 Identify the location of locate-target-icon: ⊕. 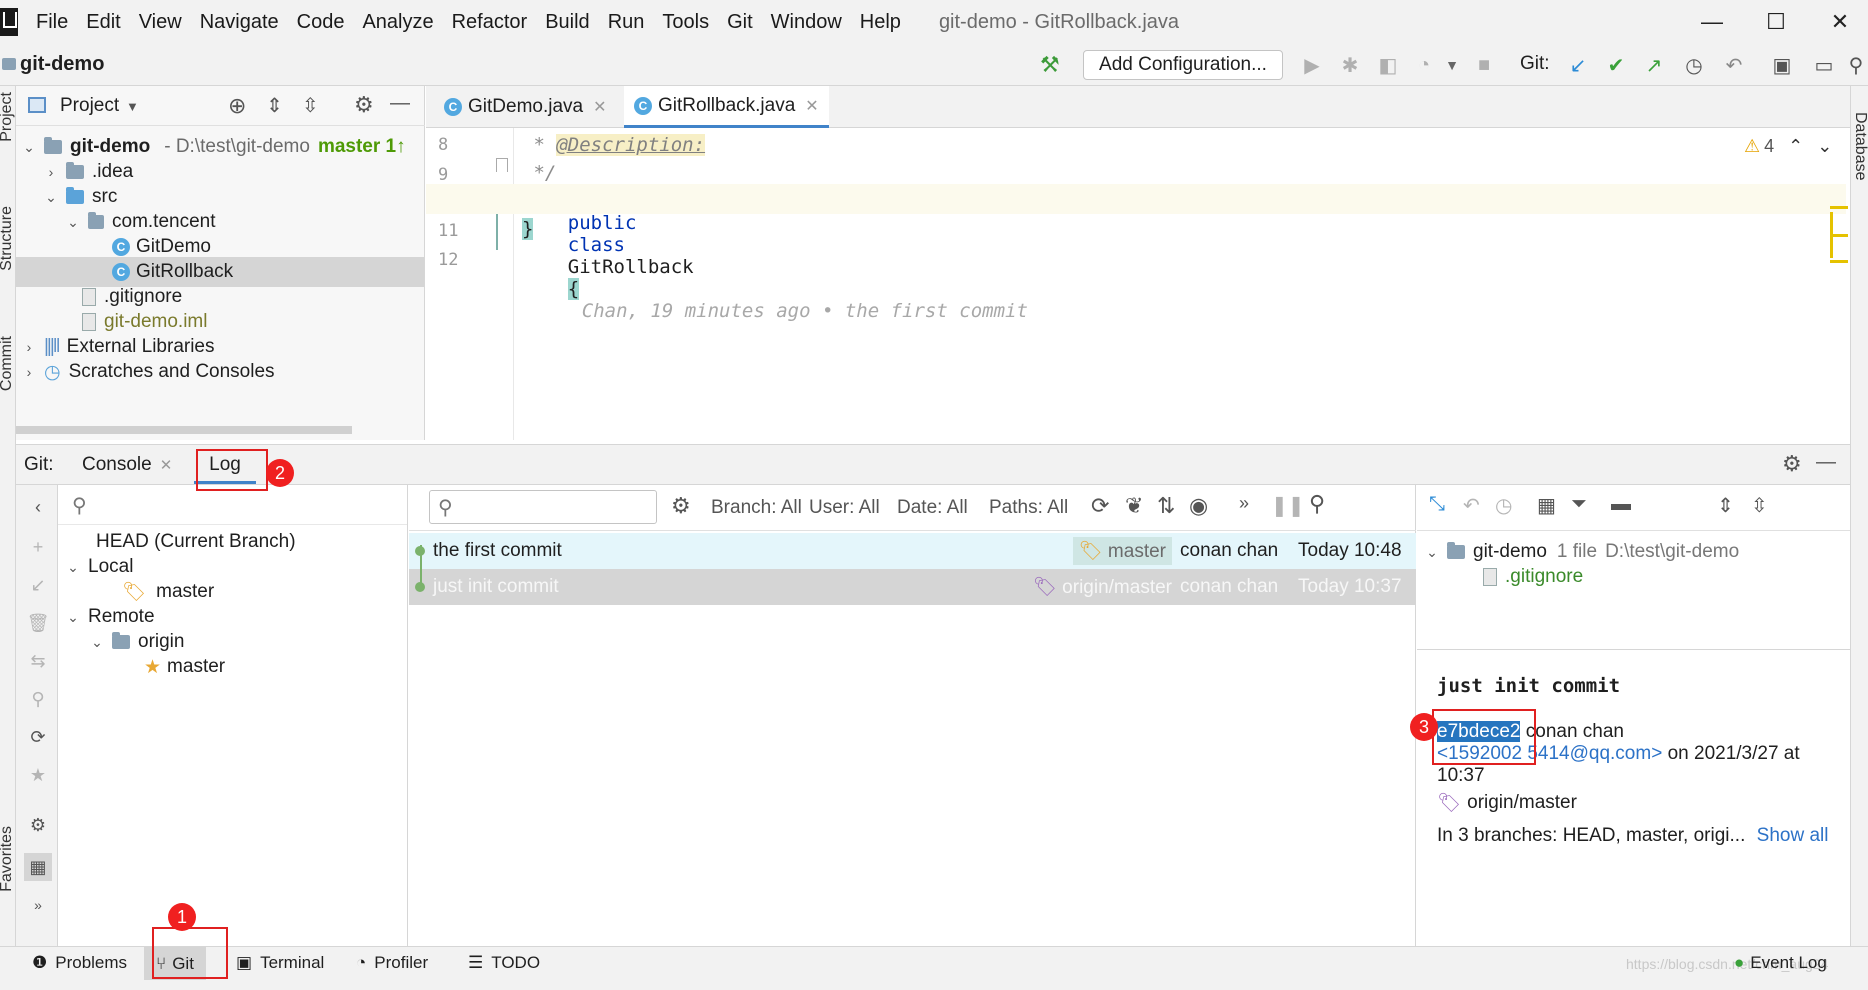
(237, 106).